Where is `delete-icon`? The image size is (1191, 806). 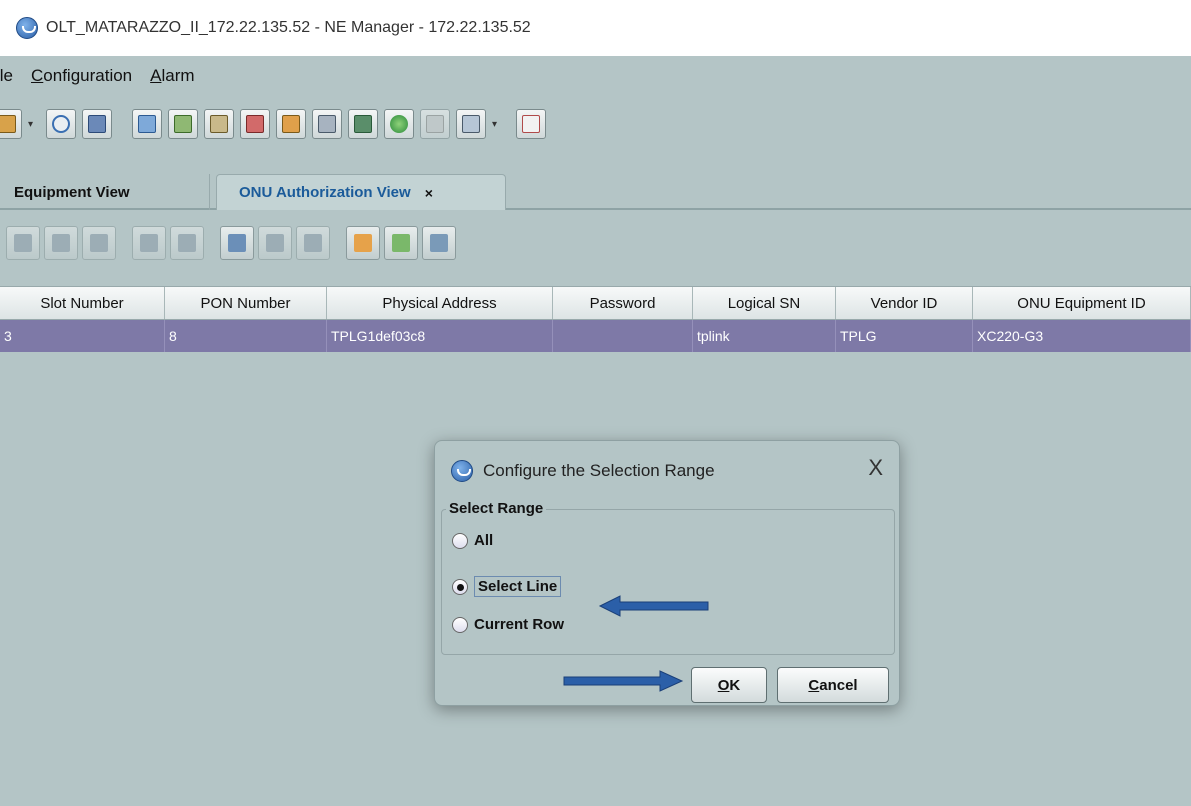
delete-icon is located at coordinates (61, 243).